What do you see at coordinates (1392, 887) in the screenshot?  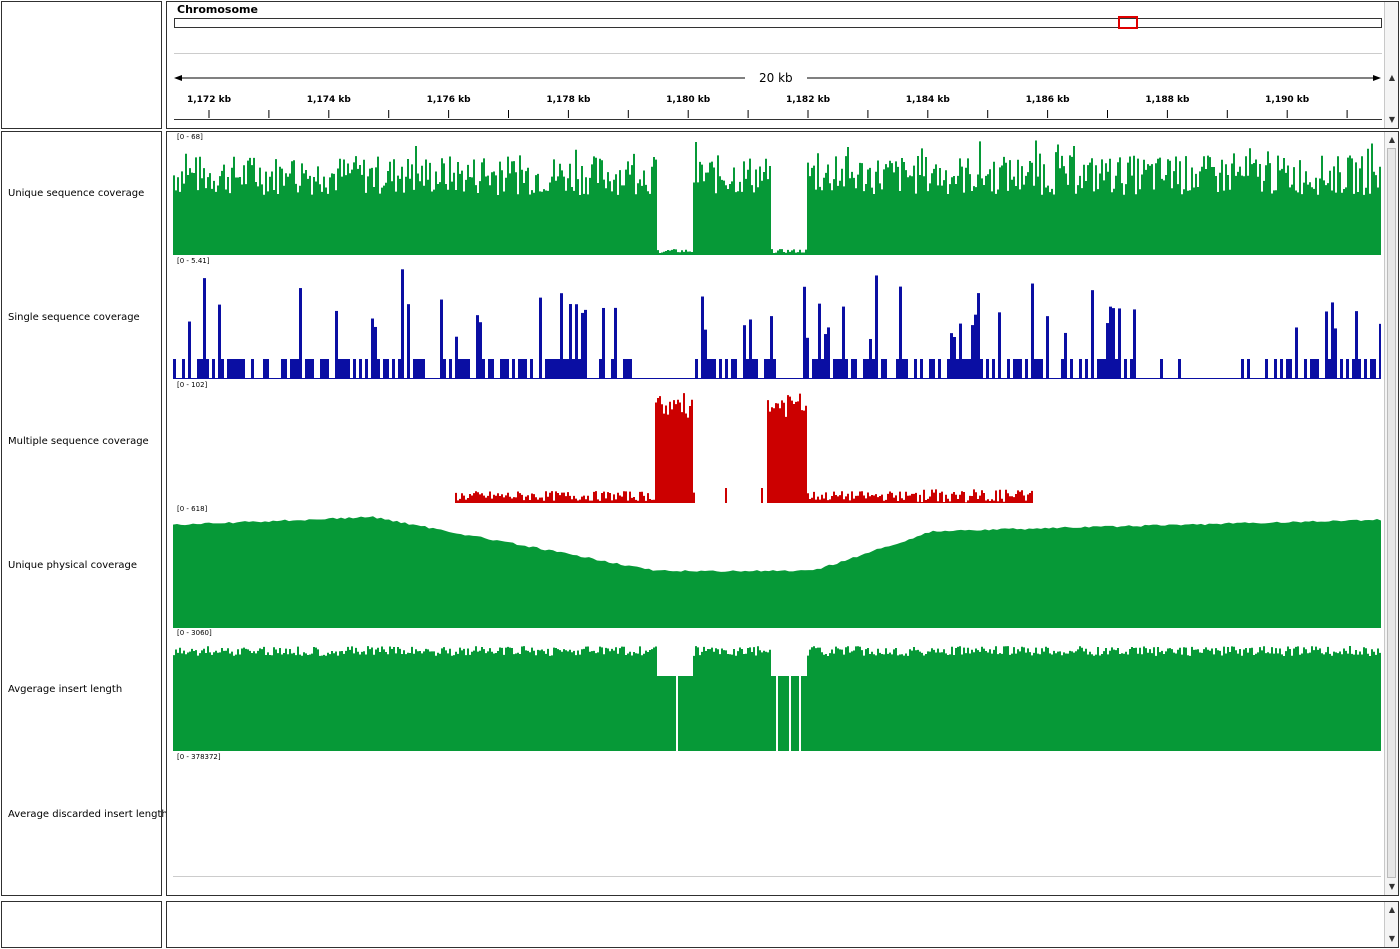 I see `data-scroll-down-icon: ▼` at bounding box center [1392, 887].